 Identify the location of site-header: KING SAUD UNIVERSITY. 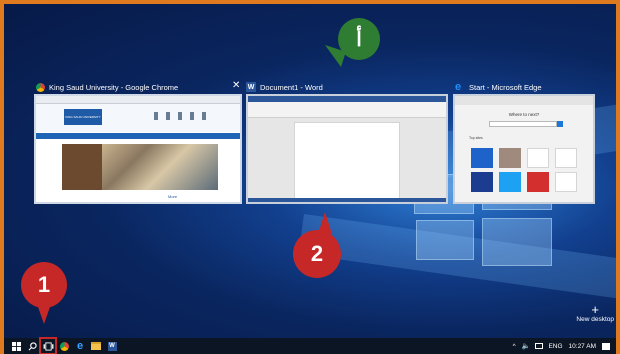
(138, 118).